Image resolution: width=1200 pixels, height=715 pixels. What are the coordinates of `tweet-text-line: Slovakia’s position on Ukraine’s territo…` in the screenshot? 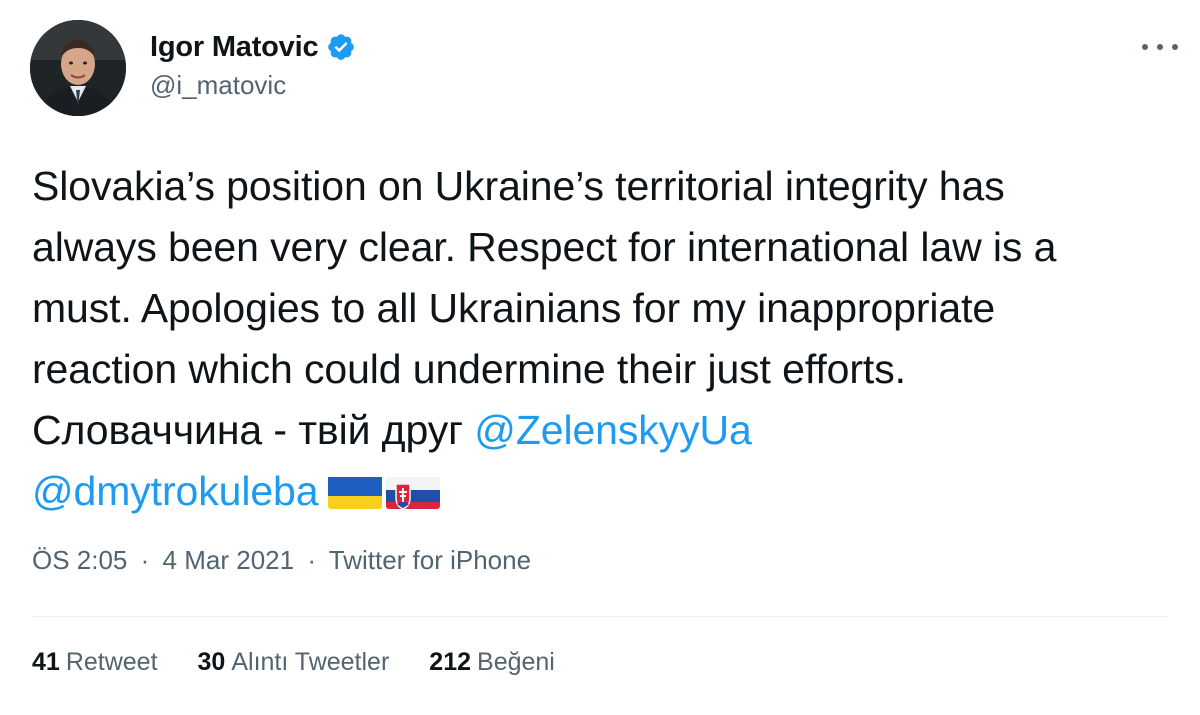 It's located at (518, 186).